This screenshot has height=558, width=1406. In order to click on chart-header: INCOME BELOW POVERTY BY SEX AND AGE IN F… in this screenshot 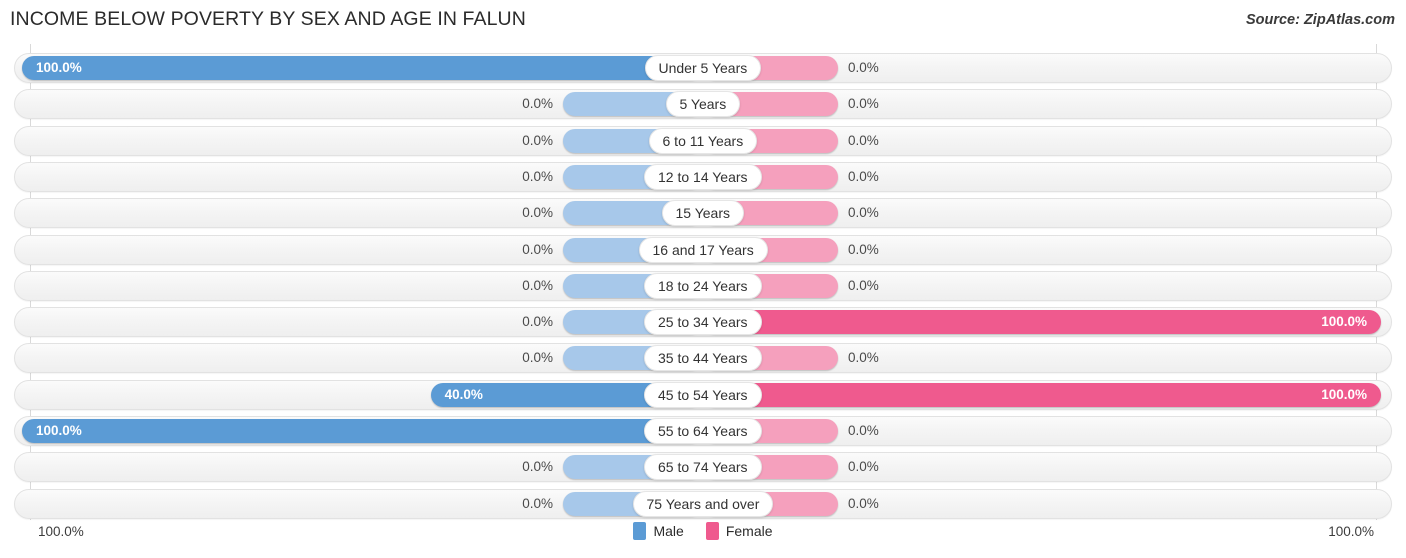, I will do `click(703, 22)`.